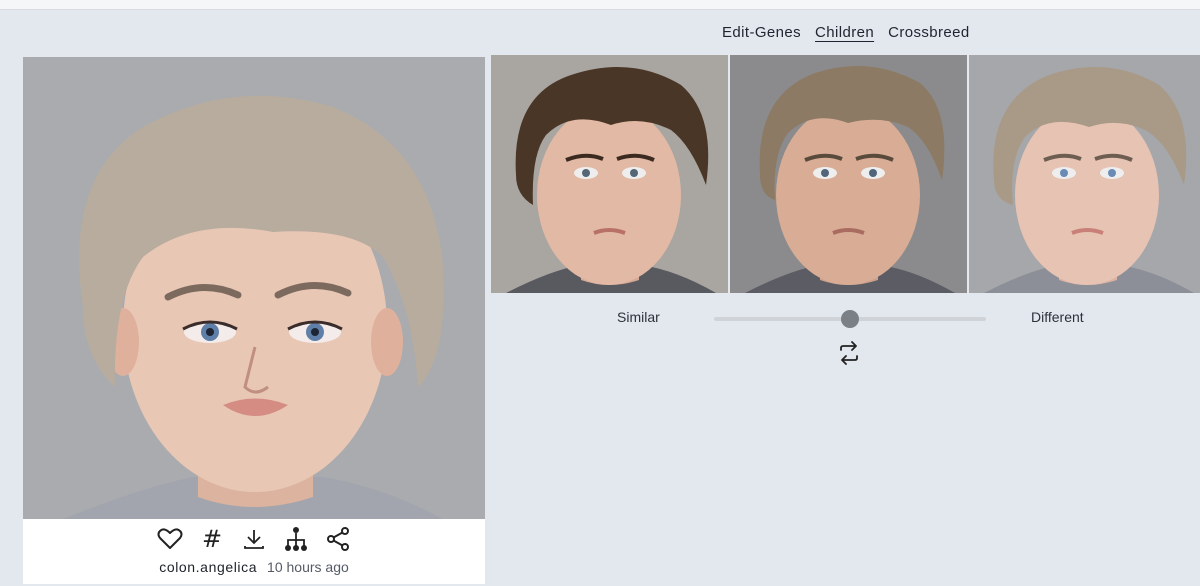  What do you see at coordinates (761, 32) in the screenshot?
I see `tab-edit-genes: Edit-Genes` at bounding box center [761, 32].